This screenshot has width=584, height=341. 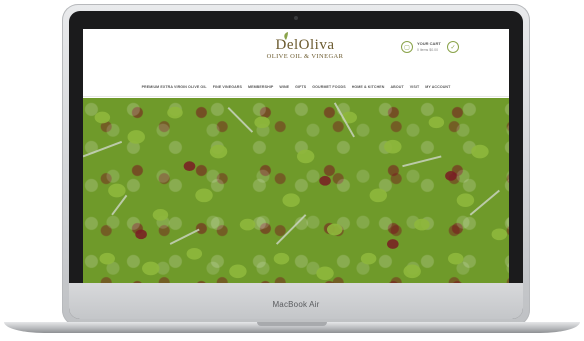 What do you see at coordinates (428, 50) in the screenshot?
I see `cart-count: 0 items $0.00` at bounding box center [428, 50].